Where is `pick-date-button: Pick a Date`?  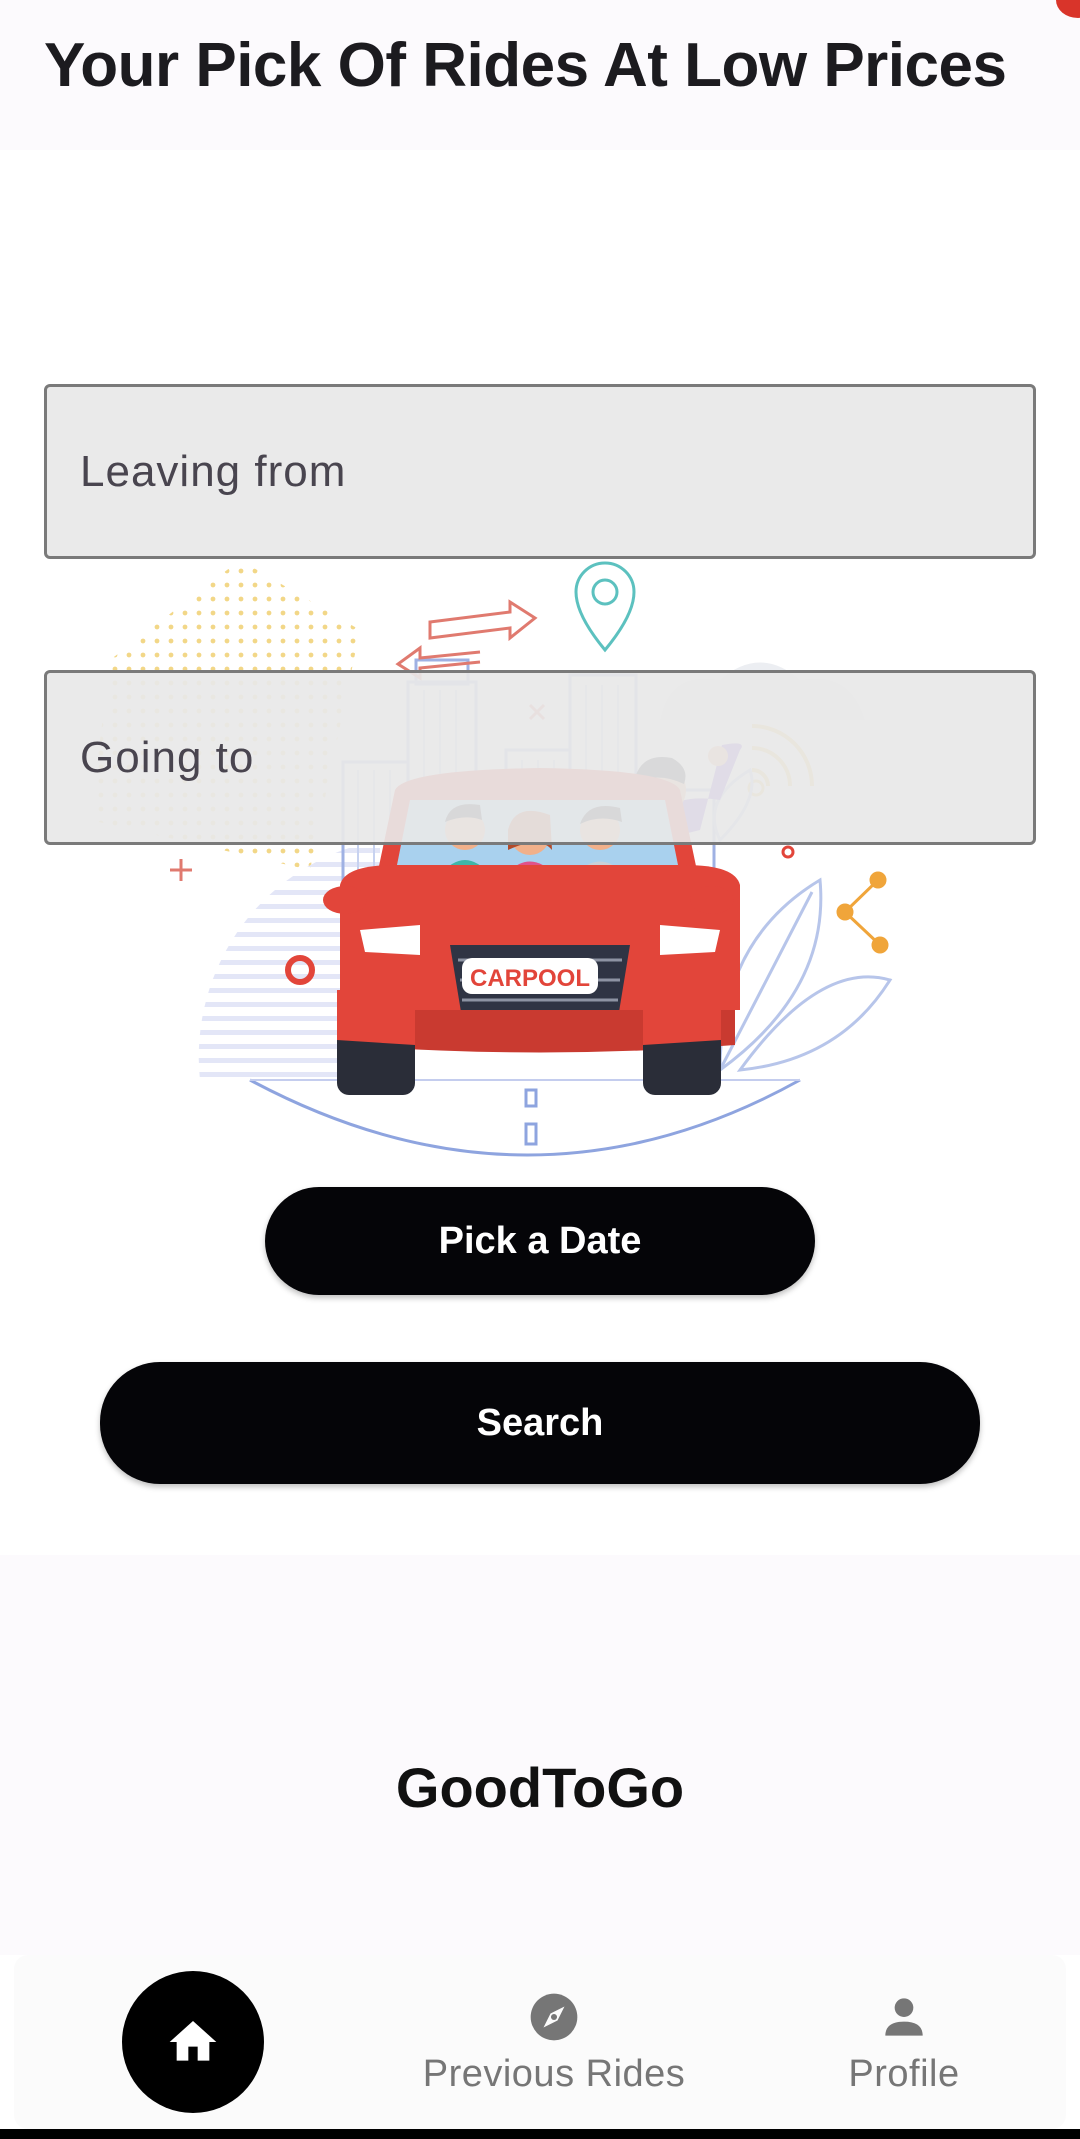 pick-date-button: Pick a Date is located at coordinates (540, 1241).